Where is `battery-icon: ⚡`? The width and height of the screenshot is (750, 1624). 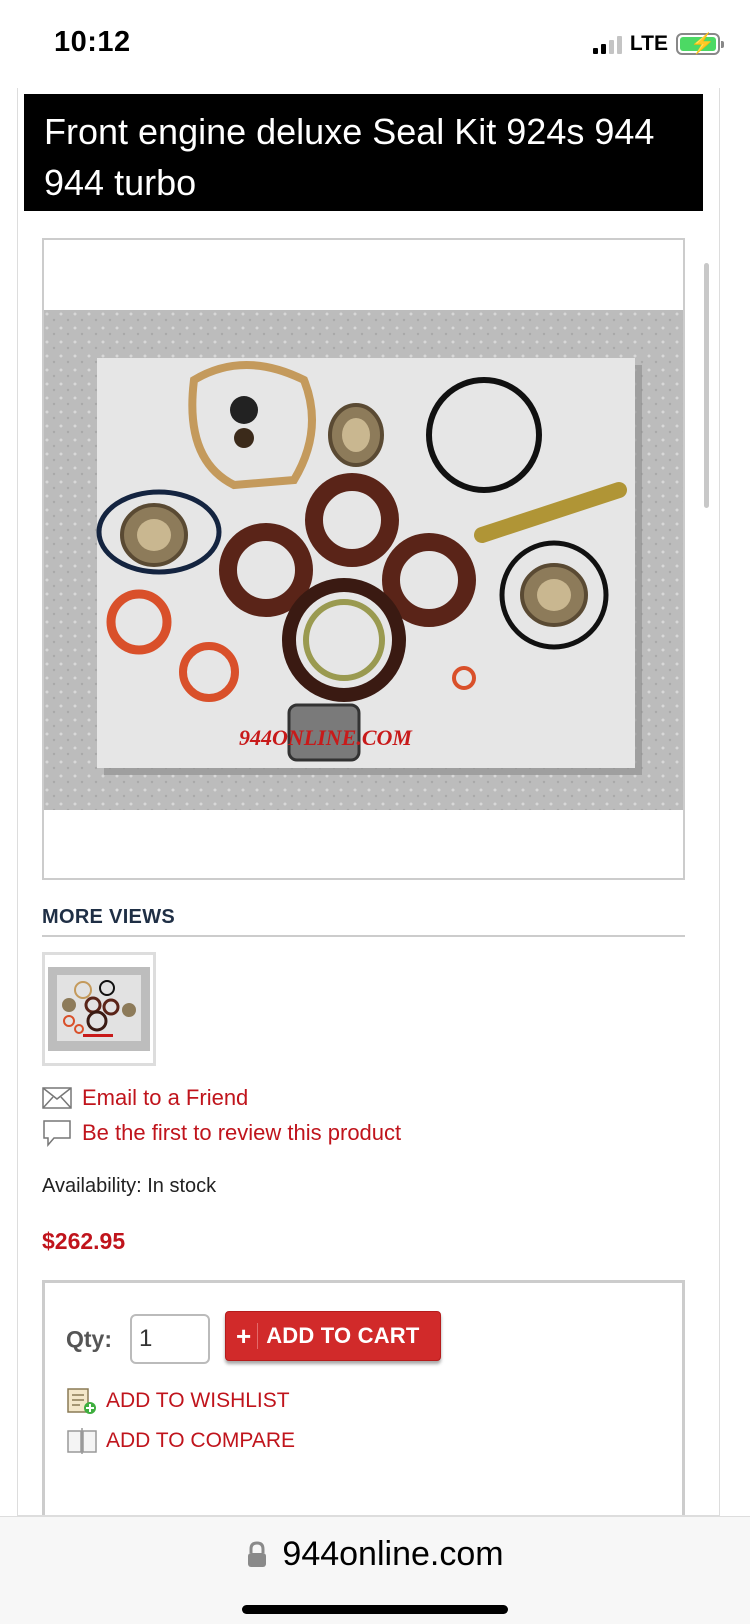
battery-icon: ⚡ is located at coordinates (700, 44).